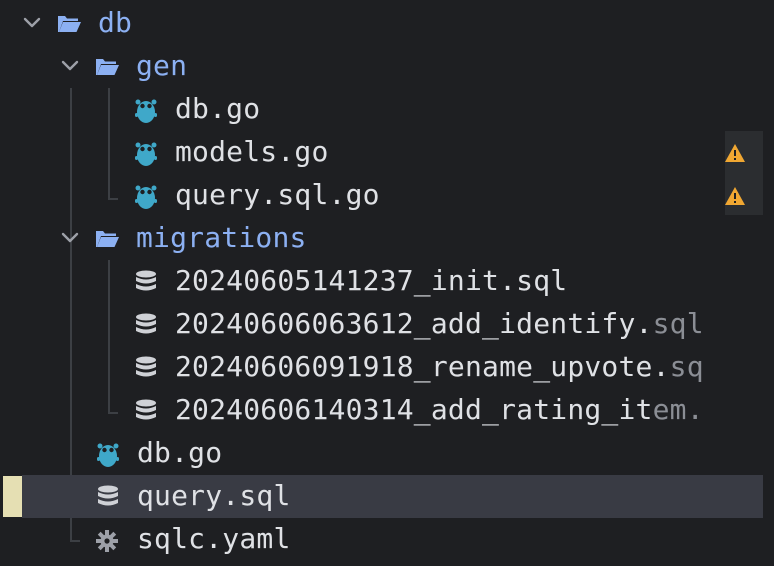 This screenshot has height=566, width=774. Describe the element at coordinates (381, 195) in the screenshot. I see `tree-row-file: query.sql.go` at that location.